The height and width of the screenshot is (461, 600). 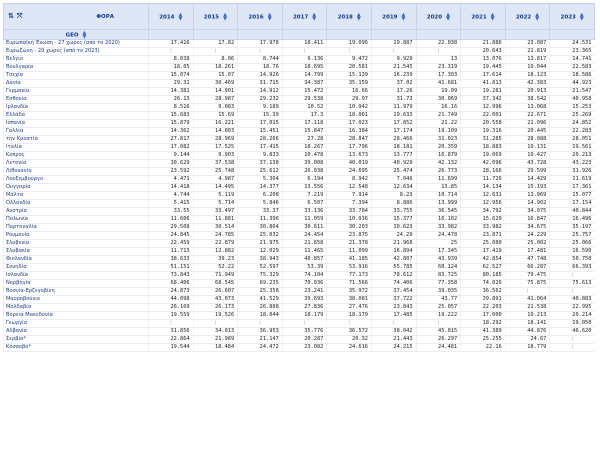 What do you see at coordinates (76, 267) in the screenshot?
I see `geo-label-cell: Σουηδία` at bounding box center [76, 267].